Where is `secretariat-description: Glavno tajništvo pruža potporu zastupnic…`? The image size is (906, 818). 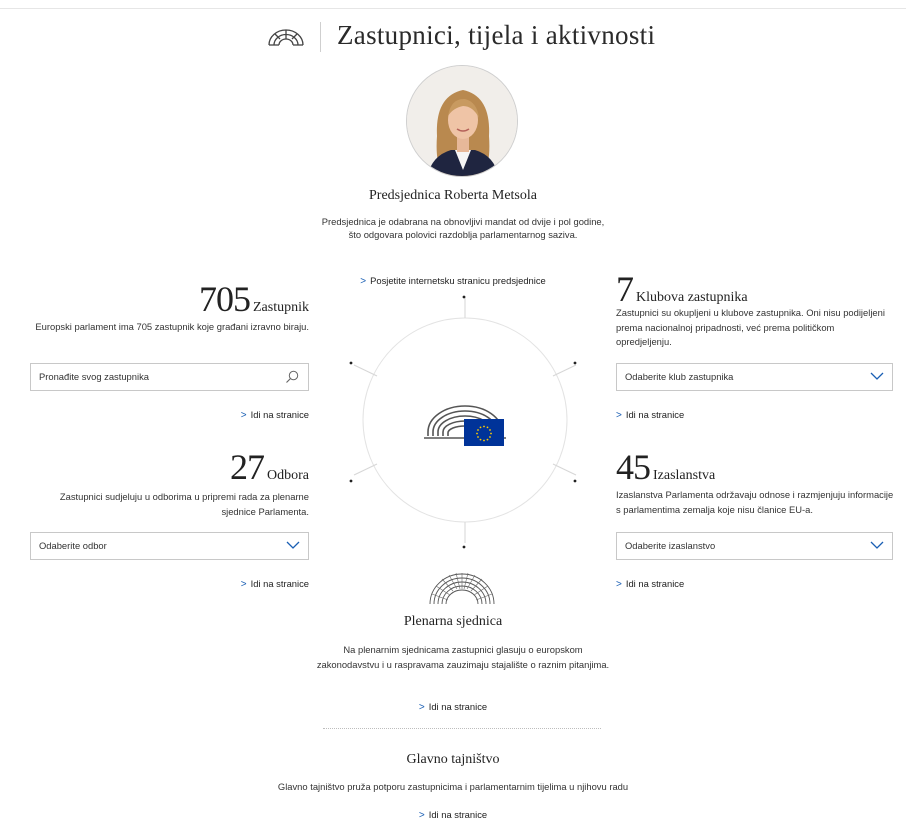
secretariat-description: Glavno tajništvo pruža potporu zastupnic… is located at coordinates (453, 786).